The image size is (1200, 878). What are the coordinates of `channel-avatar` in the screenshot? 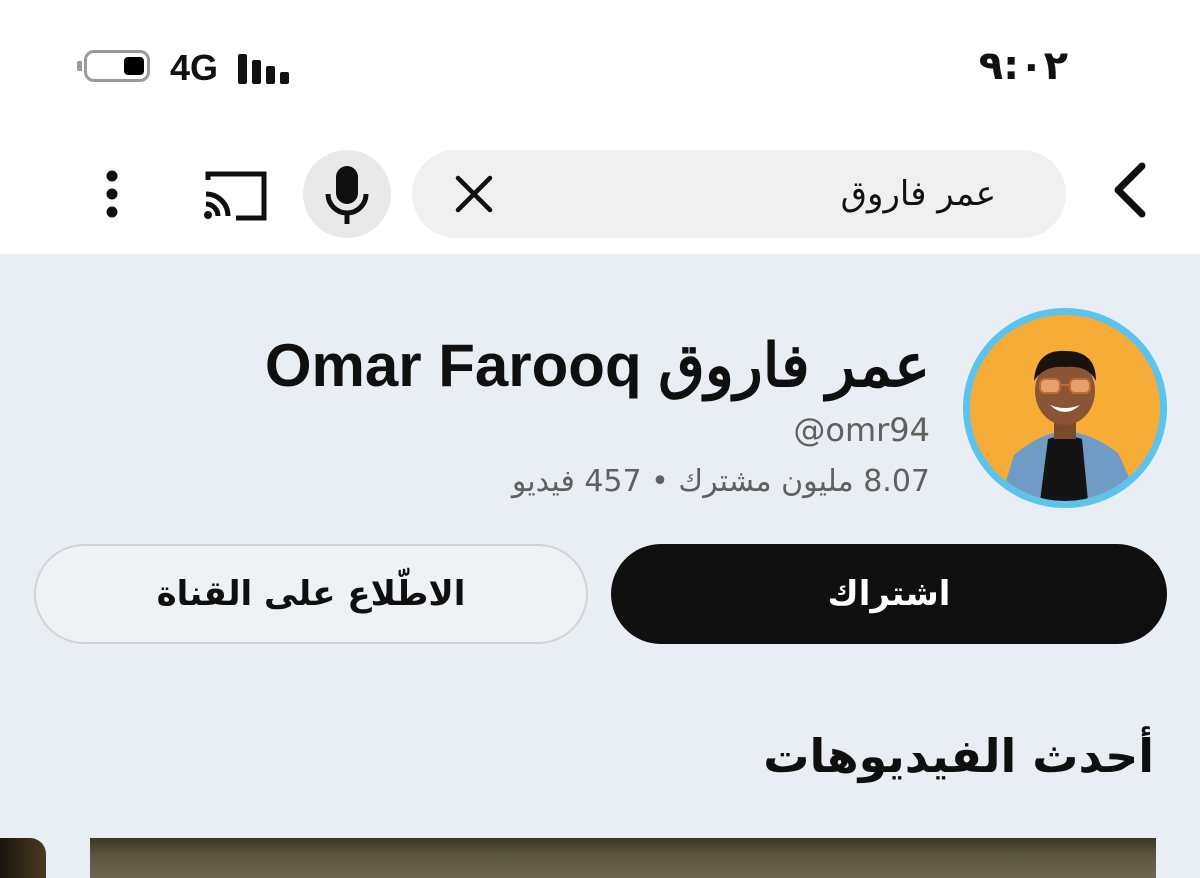 It's located at (1065, 408).